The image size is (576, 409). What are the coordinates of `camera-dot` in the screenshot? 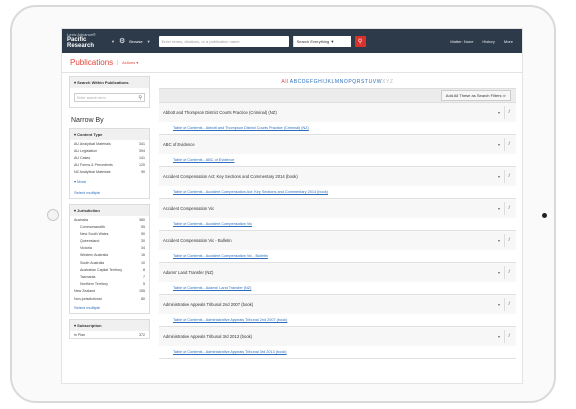 It's located at (544, 215).